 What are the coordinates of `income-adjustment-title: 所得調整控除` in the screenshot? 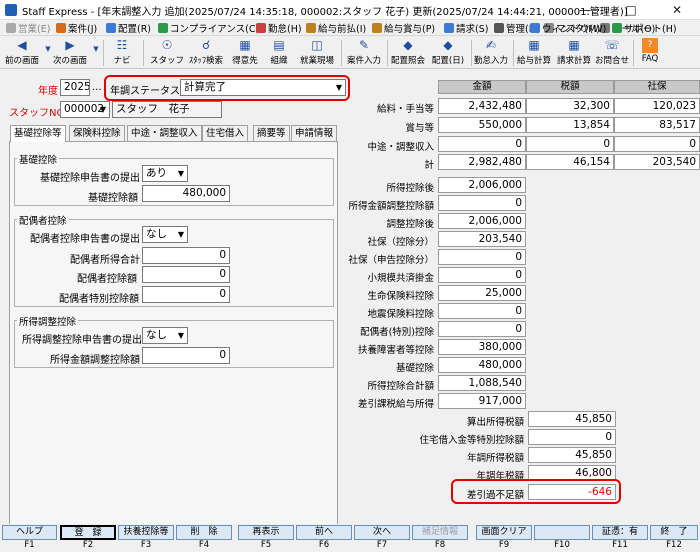 It's located at (48, 321).